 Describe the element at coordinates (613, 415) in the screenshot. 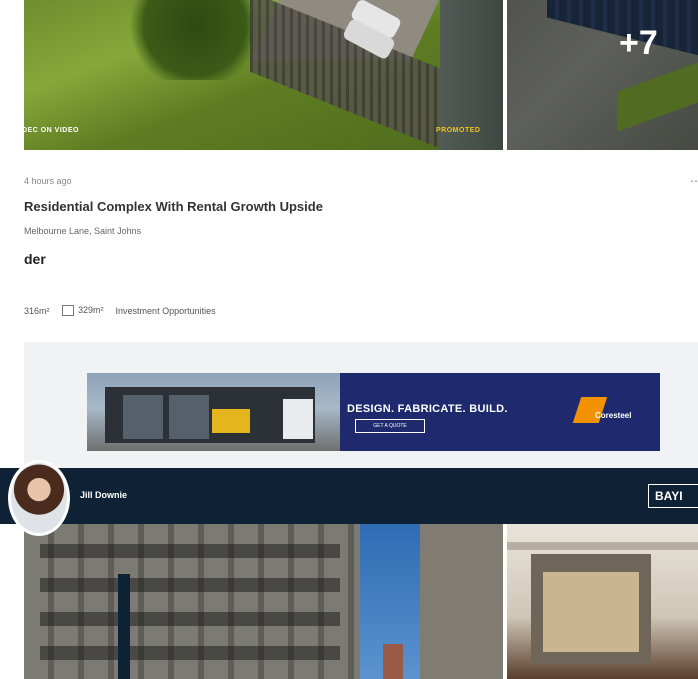

I see `ad-logo-name: Coresteel` at that location.